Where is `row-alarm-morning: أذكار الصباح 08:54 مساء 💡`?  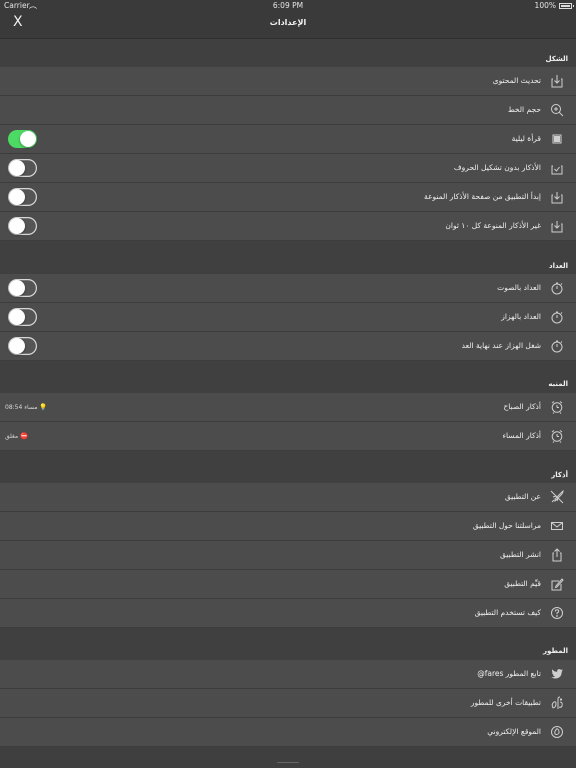 row-alarm-morning: أذكار الصباح 08:54 مساء 💡 is located at coordinates (288, 407).